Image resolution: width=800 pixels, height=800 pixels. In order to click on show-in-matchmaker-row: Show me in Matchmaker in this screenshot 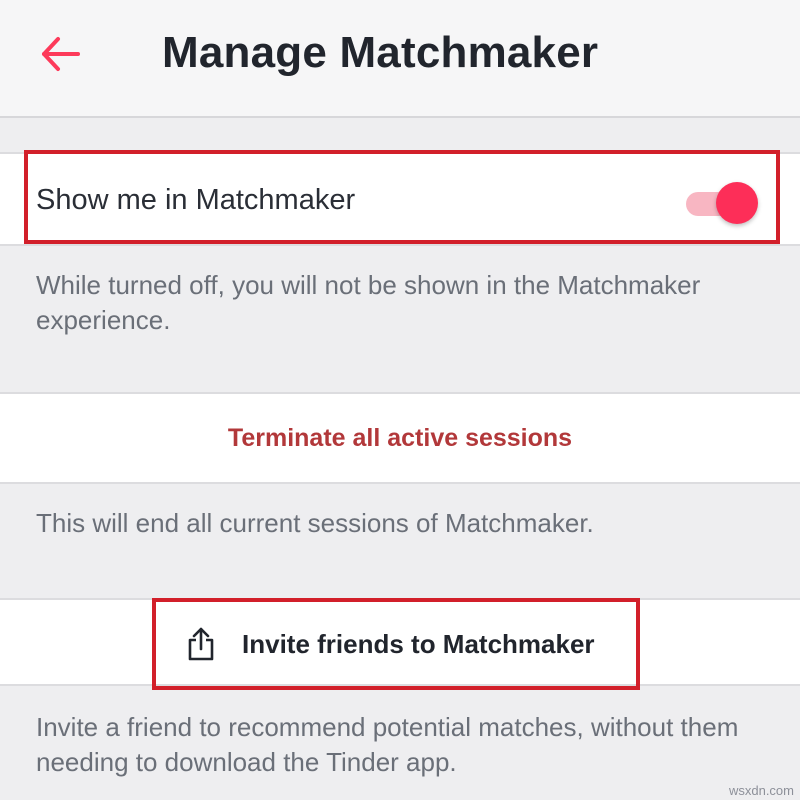, I will do `click(400, 199)`.